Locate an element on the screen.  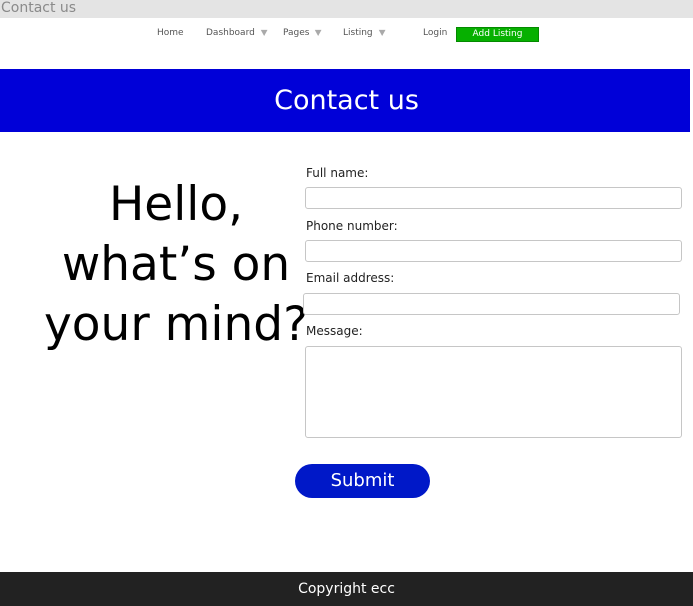
message-textarea is located at coordinates (493, 392).